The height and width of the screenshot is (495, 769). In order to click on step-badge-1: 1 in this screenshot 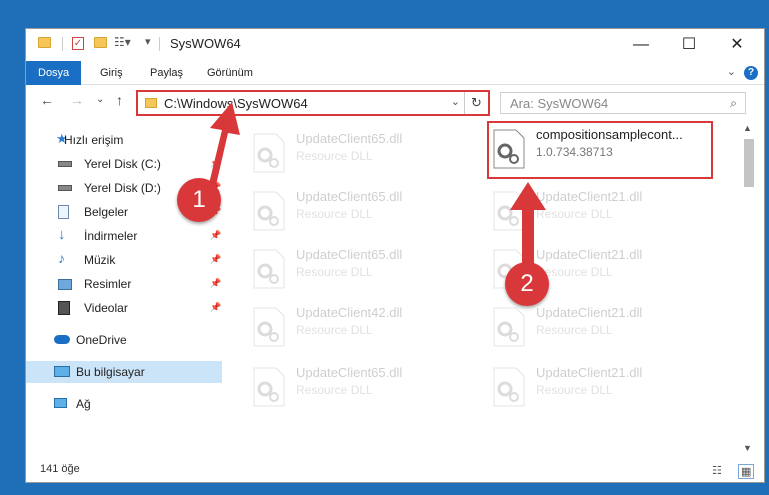, I will do `click(199, 200)`.